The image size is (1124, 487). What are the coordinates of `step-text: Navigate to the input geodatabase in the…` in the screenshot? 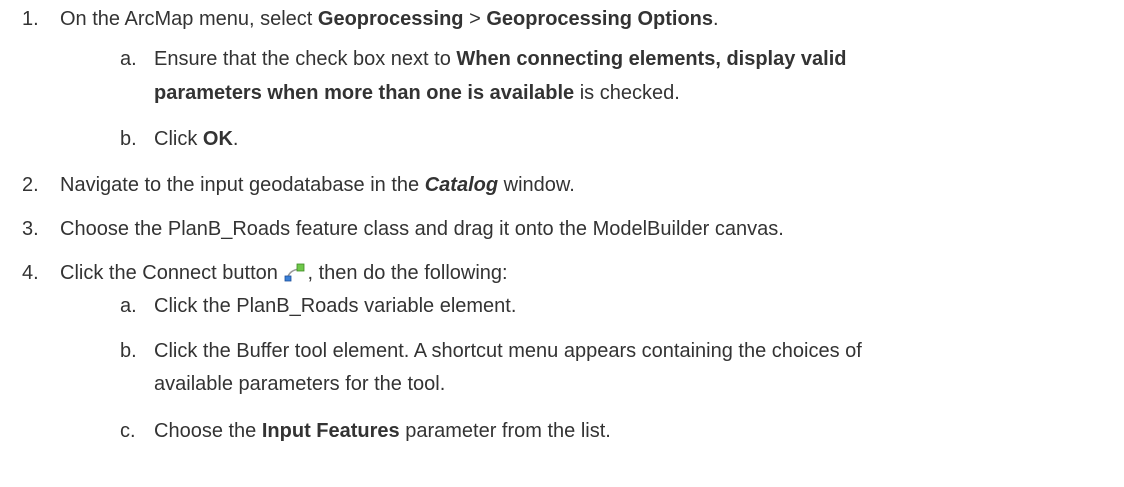 It's located at (317, 185).